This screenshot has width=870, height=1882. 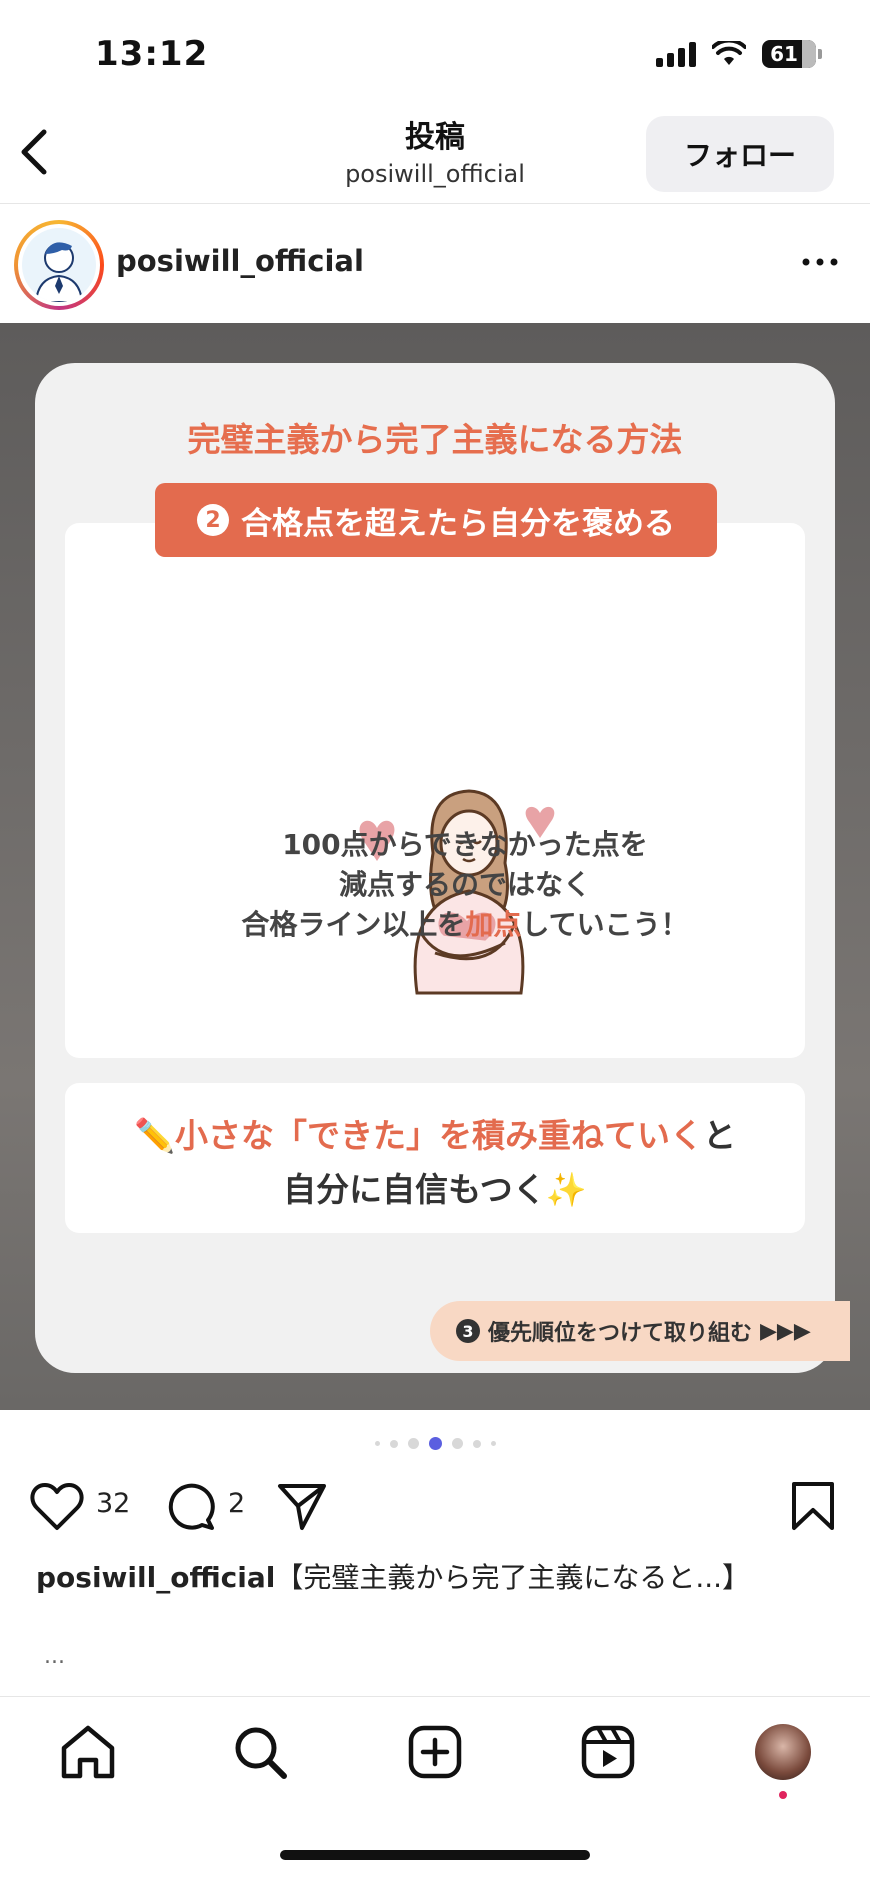 I want to click on search-icon, so click(x=260, y=1752).